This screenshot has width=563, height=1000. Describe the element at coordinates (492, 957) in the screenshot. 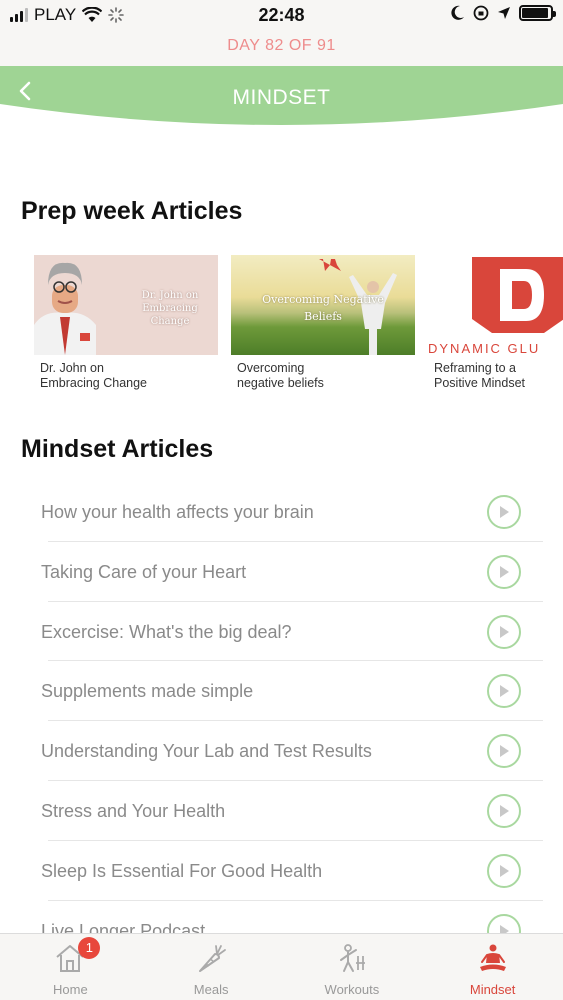

I see `meditation-icon` at that location.